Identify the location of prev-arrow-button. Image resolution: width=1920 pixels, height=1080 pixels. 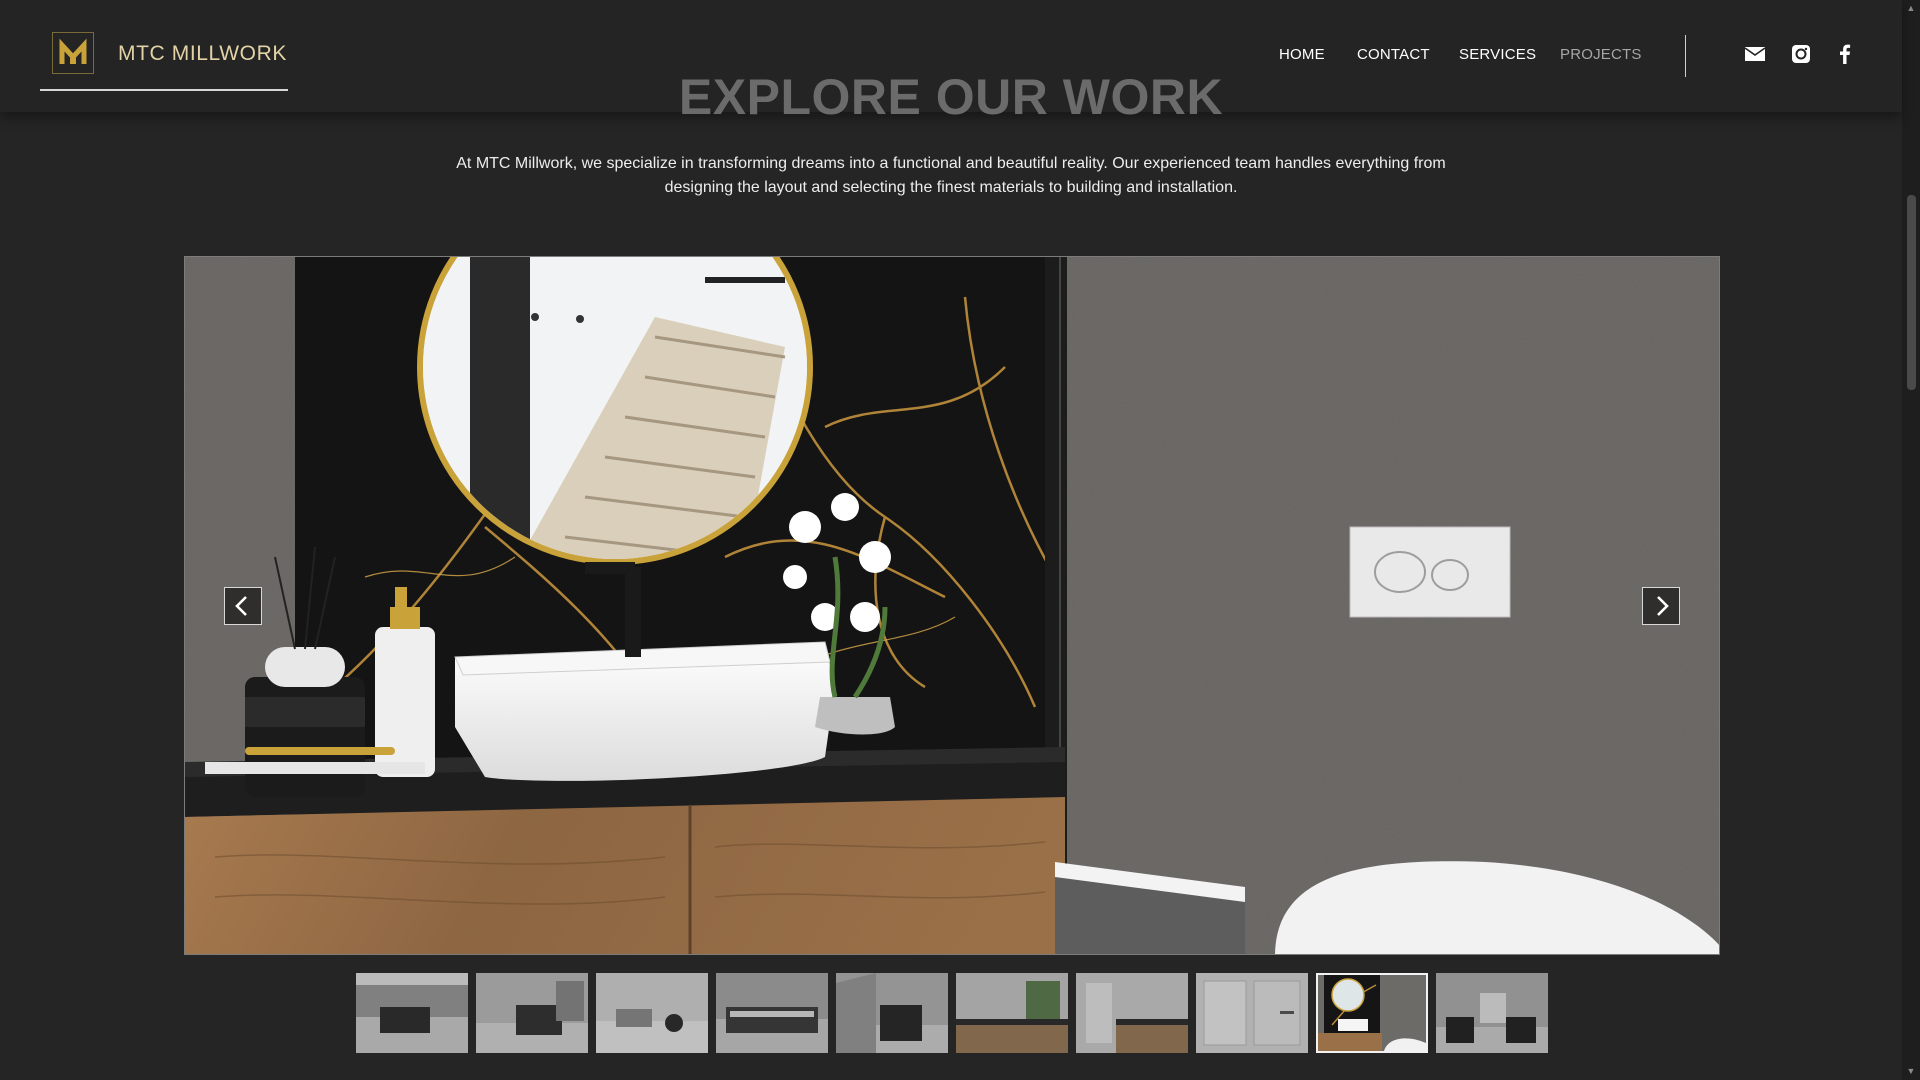
(243, 606).